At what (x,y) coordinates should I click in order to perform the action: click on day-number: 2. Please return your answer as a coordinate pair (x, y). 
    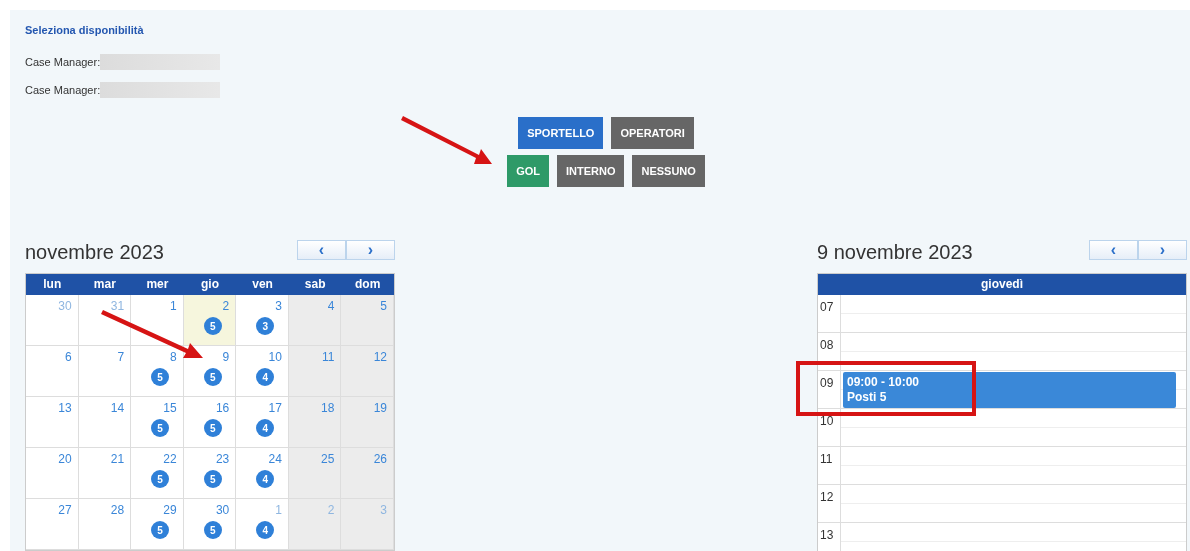
    Looking at the image, I should click on (226, 306).